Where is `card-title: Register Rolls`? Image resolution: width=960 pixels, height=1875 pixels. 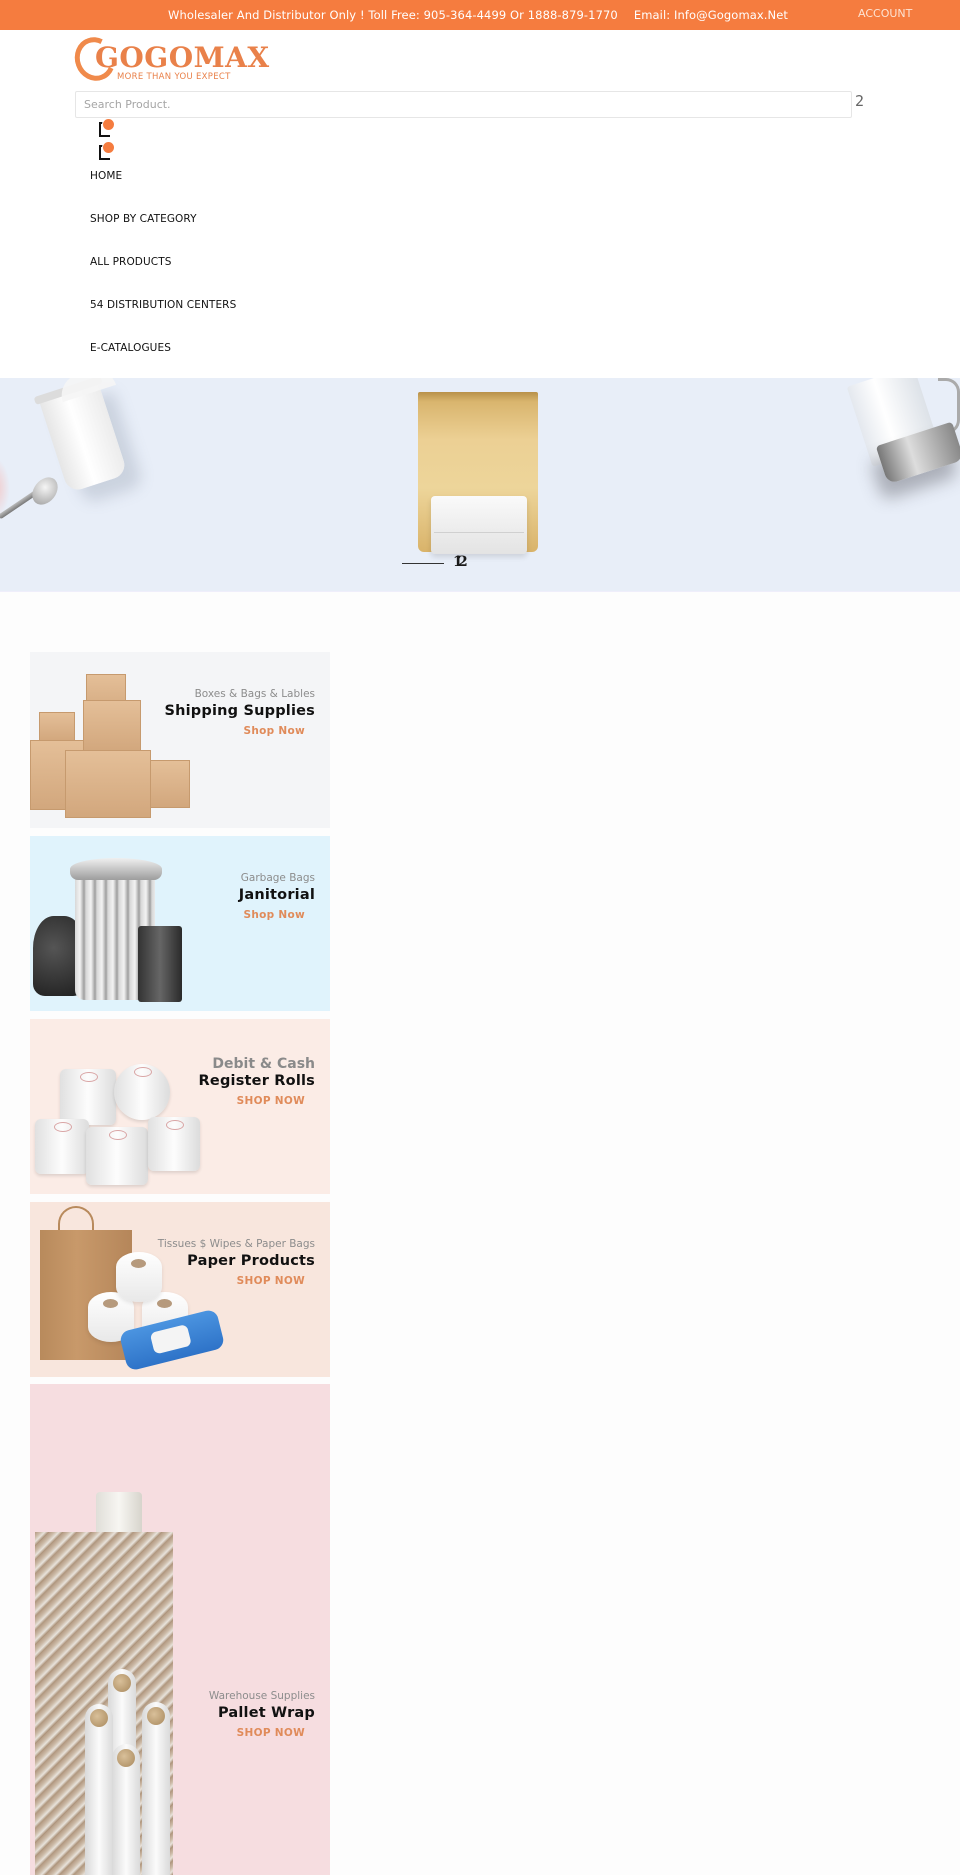
card-title: Register Rolls is located at coordinates (256, 1081).